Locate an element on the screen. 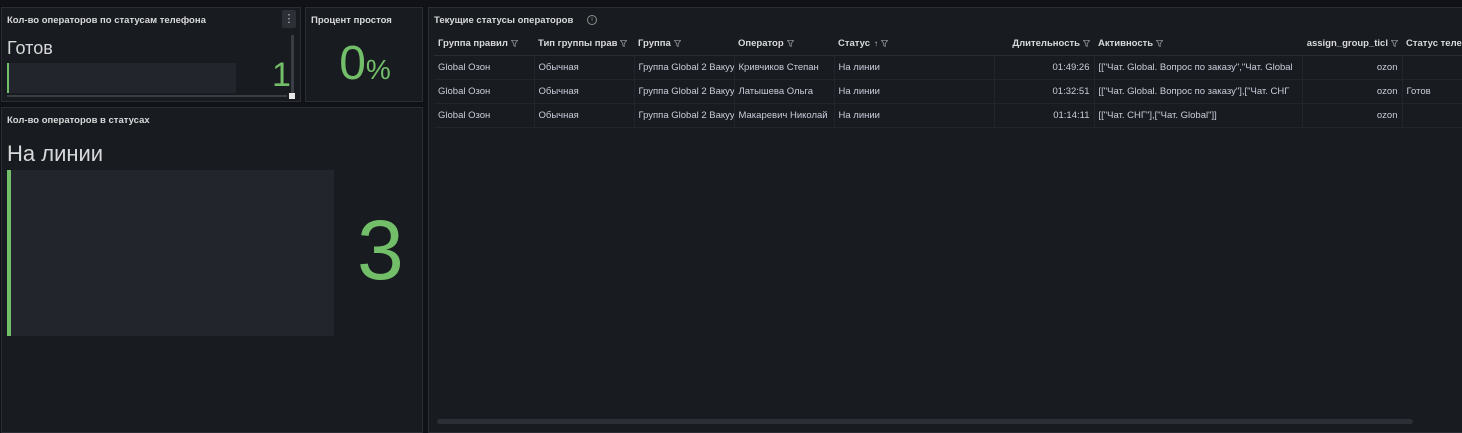  sort-ascending-icon: ↑ is located at coordinates (876, 43).